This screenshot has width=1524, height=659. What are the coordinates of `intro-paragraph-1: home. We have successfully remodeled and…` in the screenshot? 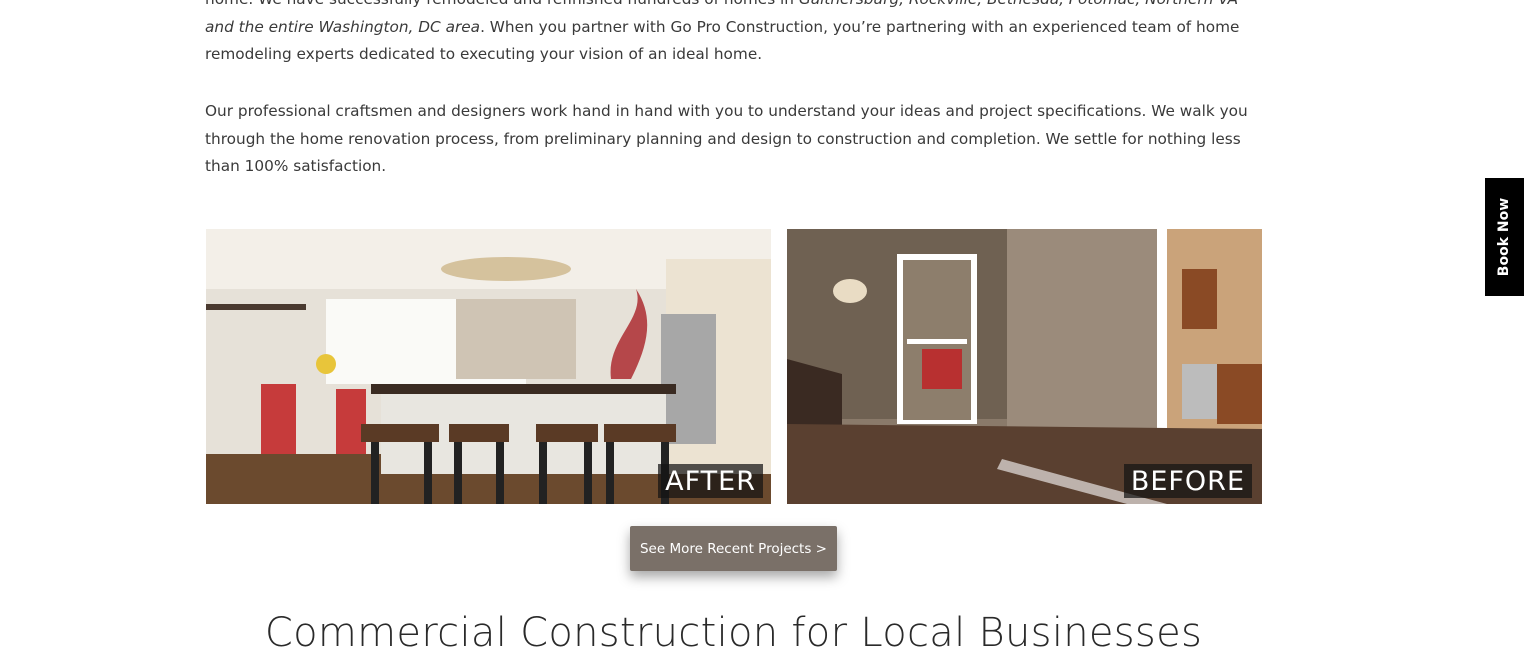 It's located at (735, 34).